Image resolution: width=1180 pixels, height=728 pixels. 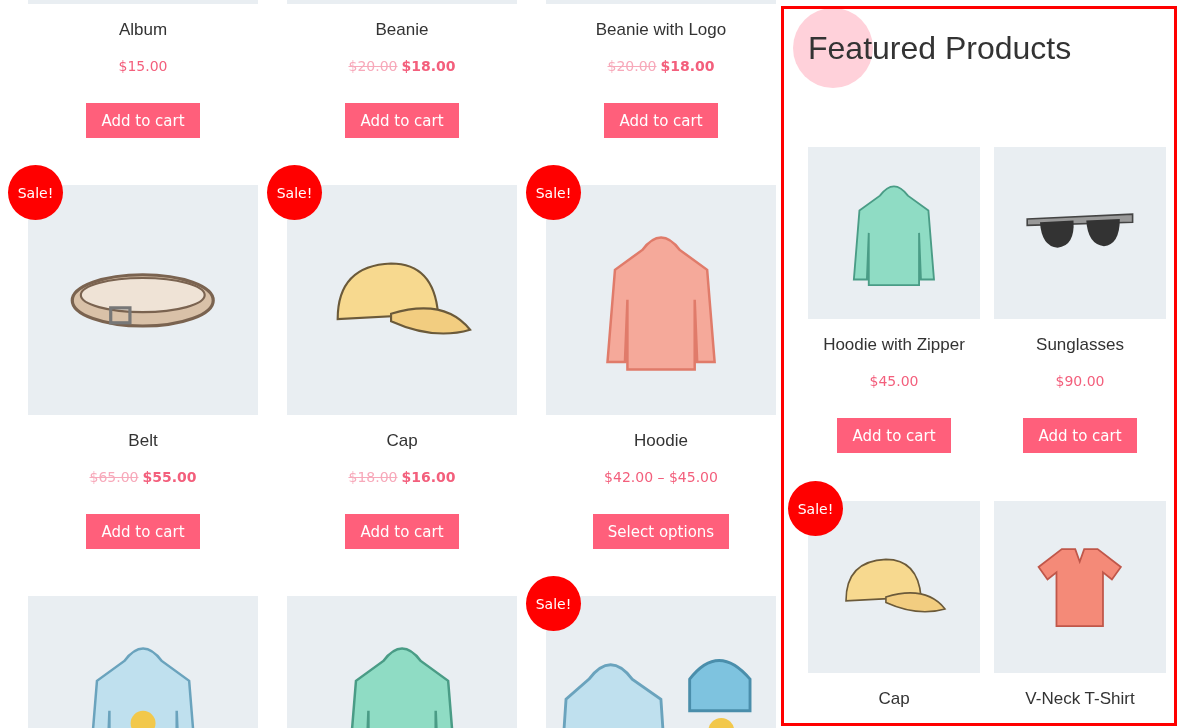 I want to click on product-price: $15.00, so click(x=143, y=66).